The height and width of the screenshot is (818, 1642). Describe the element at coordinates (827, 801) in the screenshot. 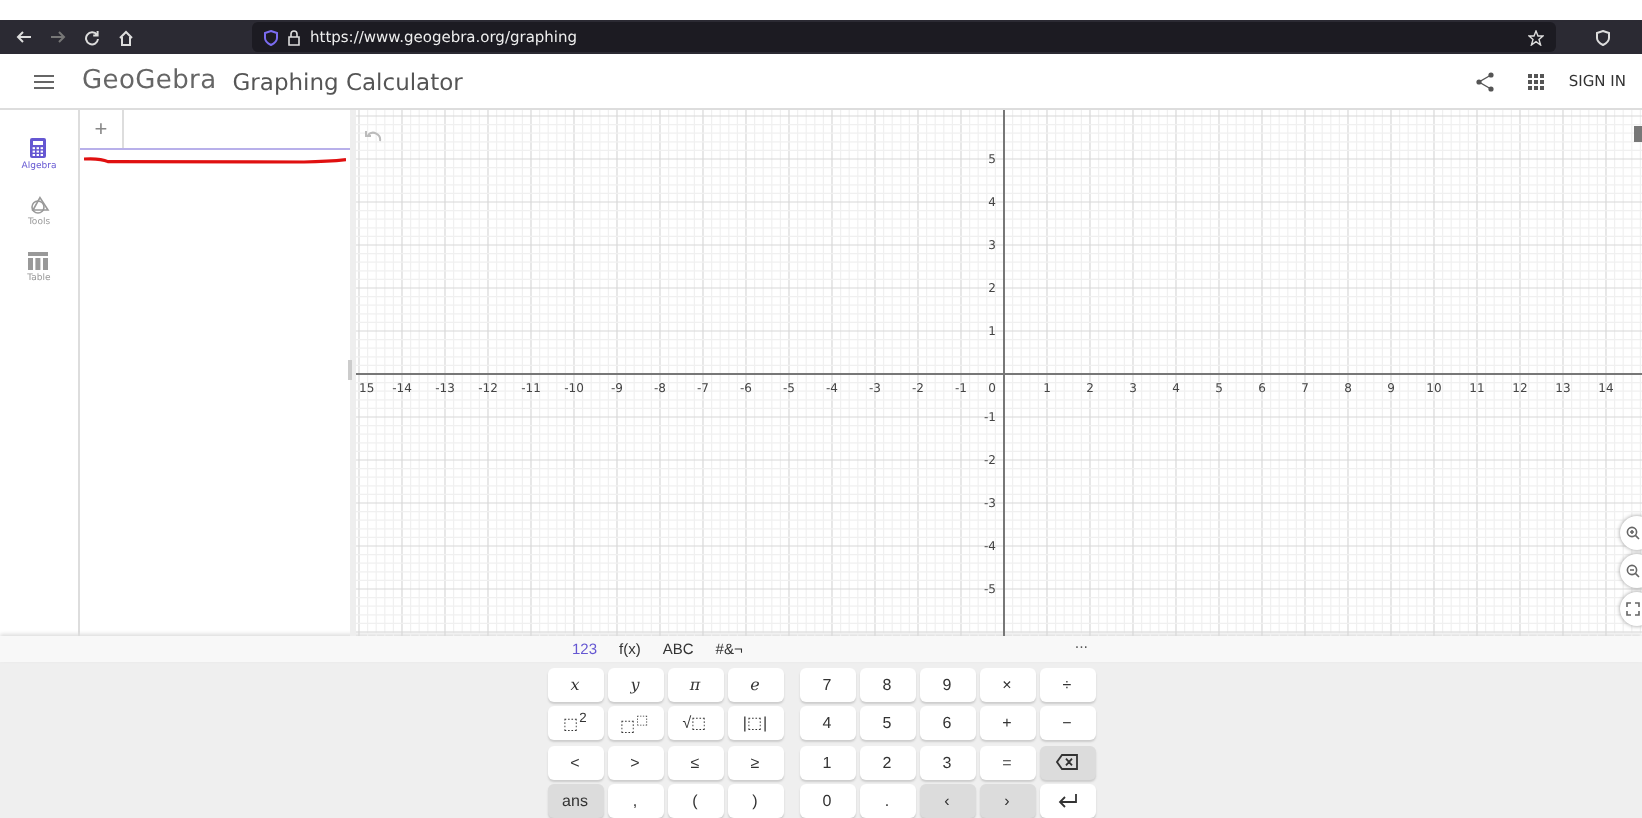

I see `keyboard-key: 0` at that location.